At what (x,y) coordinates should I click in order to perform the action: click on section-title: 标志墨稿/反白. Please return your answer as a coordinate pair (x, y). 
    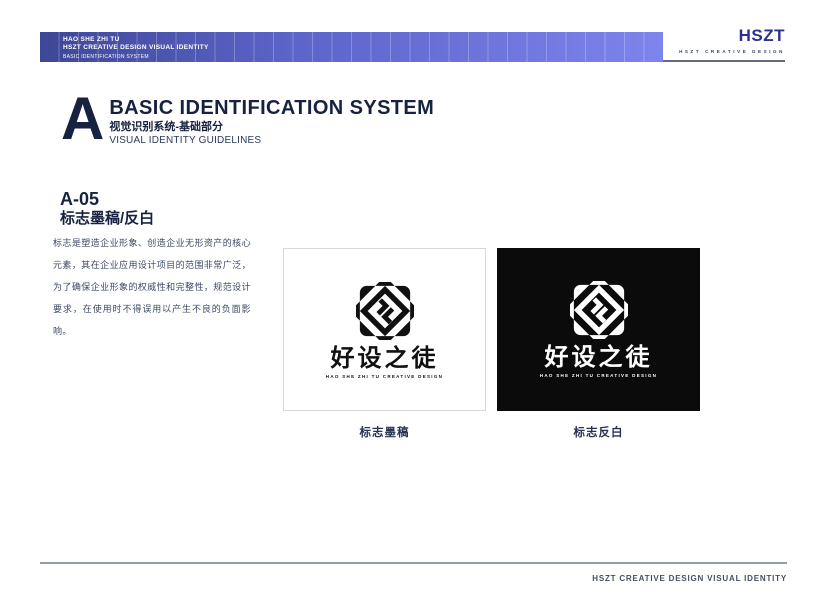
    Looking at the image, I should click on (107, 218).